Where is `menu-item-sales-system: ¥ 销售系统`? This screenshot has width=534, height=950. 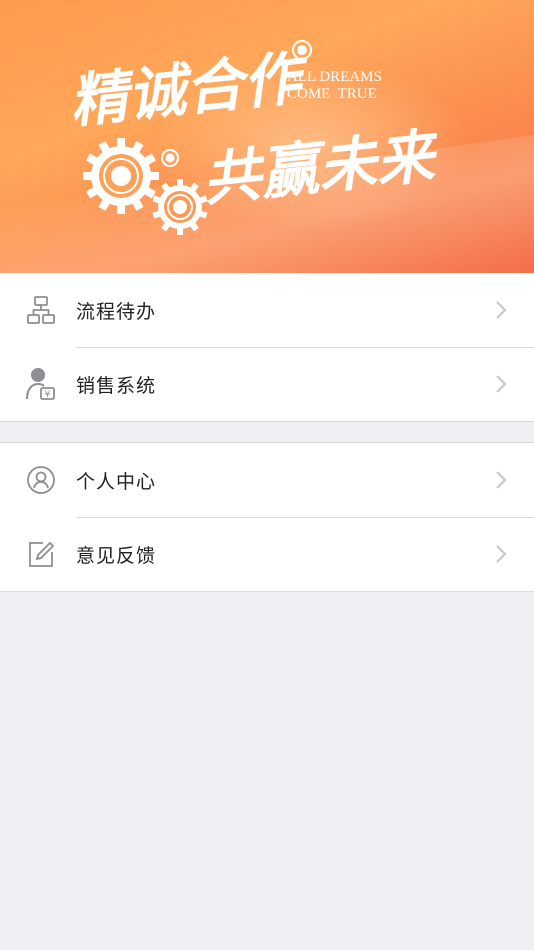 menu-item-sales-system: ¥ 销售系统 is located at coordinates (267, 384).